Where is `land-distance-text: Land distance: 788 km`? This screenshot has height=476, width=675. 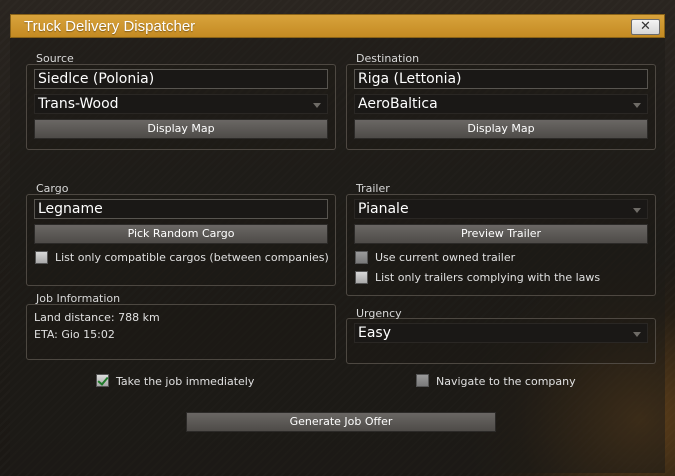
land-distance-text: Land distance: 788 km is located at coordinates (97, 317).